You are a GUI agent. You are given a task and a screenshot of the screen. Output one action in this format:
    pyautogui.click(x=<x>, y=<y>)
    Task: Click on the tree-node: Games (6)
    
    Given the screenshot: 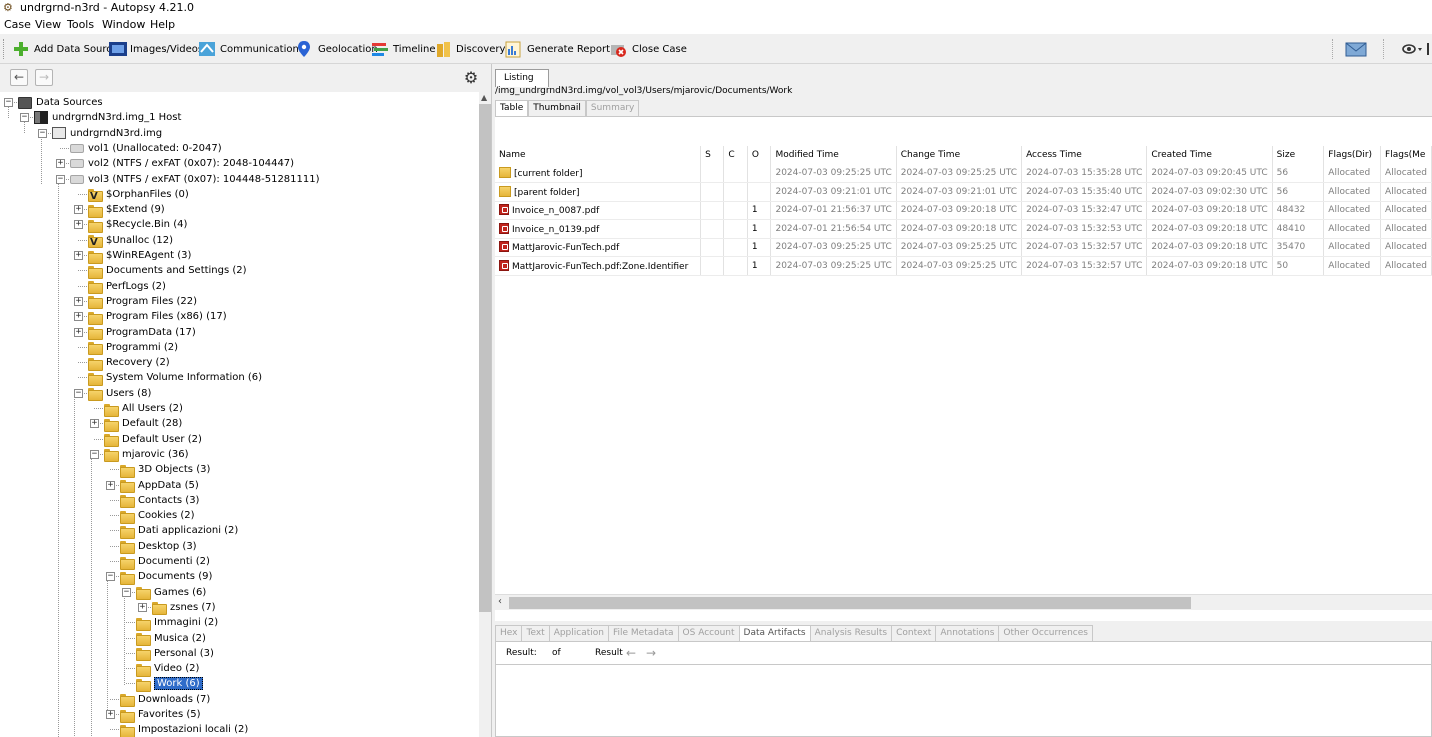 What is the action you would take?
    pyautogui.click(x=171, y=593)
    